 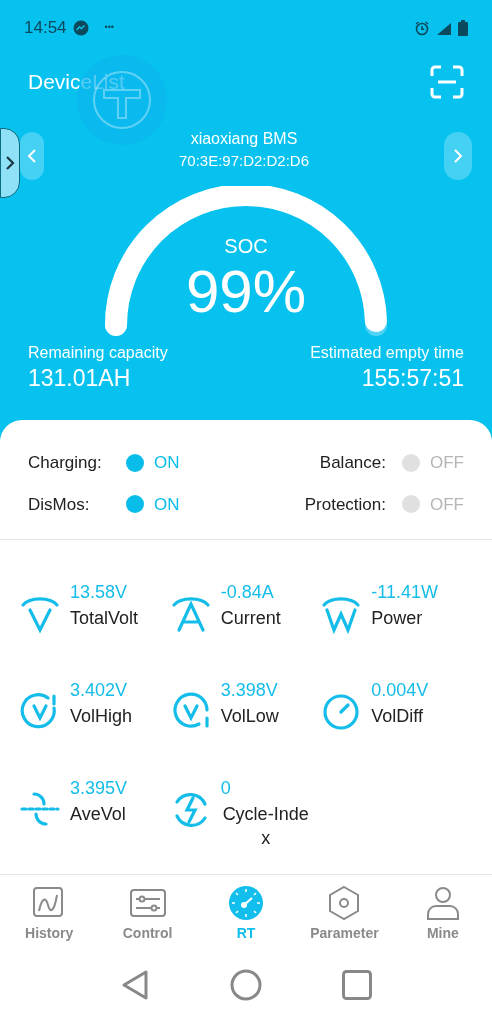 I want to click on metric-label: VolLow, so click(x=249, y=716).